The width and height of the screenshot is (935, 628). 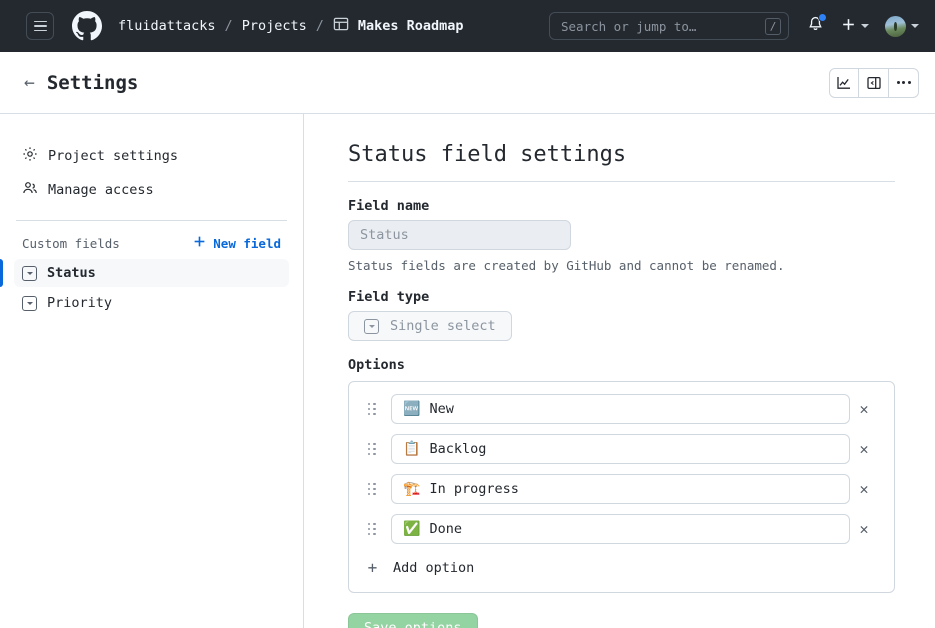 I want to click on breadcrumb: fluidattacks / Projects / Makes Roadmap, so click(x=291, y=26).